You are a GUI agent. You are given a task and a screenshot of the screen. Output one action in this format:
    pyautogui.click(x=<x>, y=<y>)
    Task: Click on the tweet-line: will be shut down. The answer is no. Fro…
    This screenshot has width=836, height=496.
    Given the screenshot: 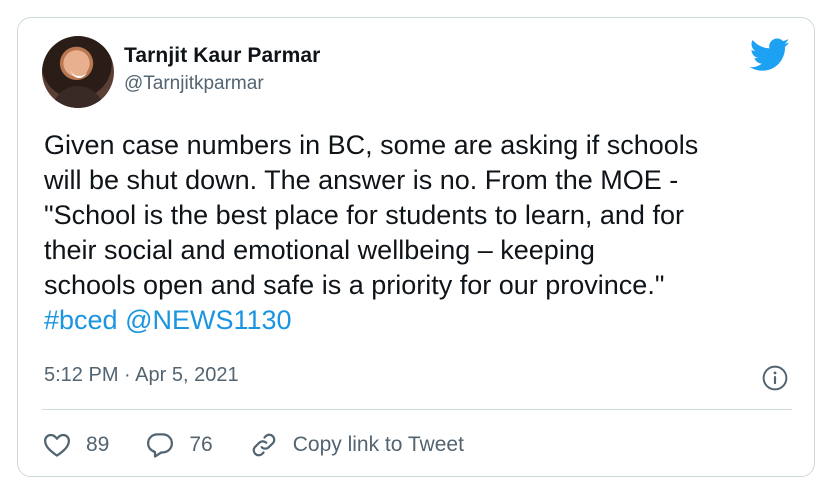 What is the action you would take?
    pyautogui.click(x=361, y=180)
    